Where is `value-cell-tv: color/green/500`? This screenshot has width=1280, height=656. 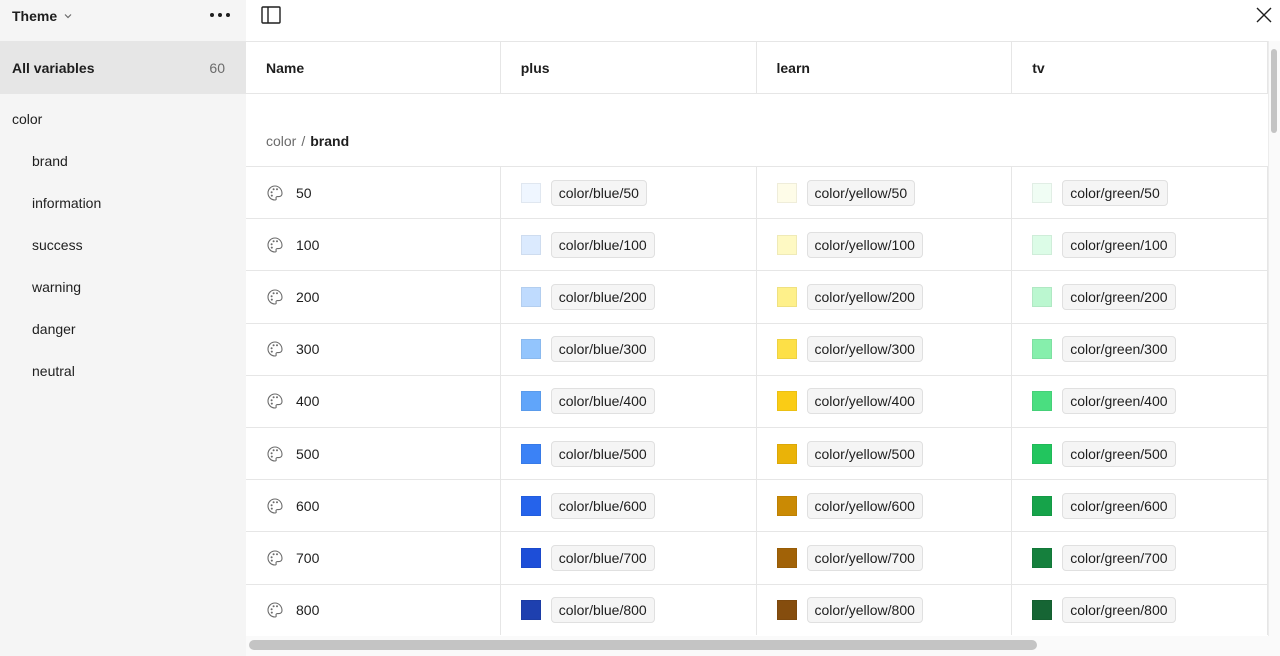 value-cell-tv: color/green/500 is located at coordinates (1140, 453).